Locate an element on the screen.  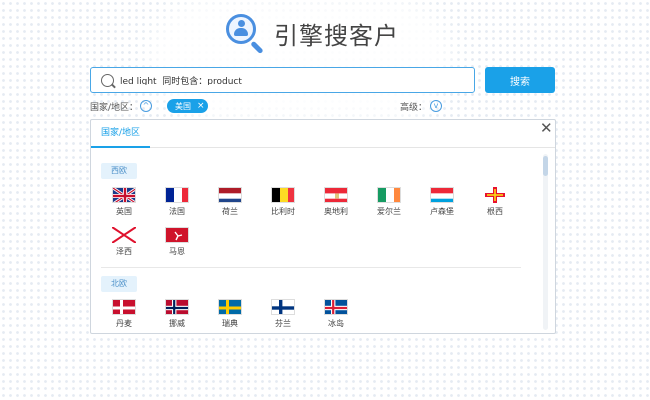
close-icon: × is located at coordinates (201, 106).